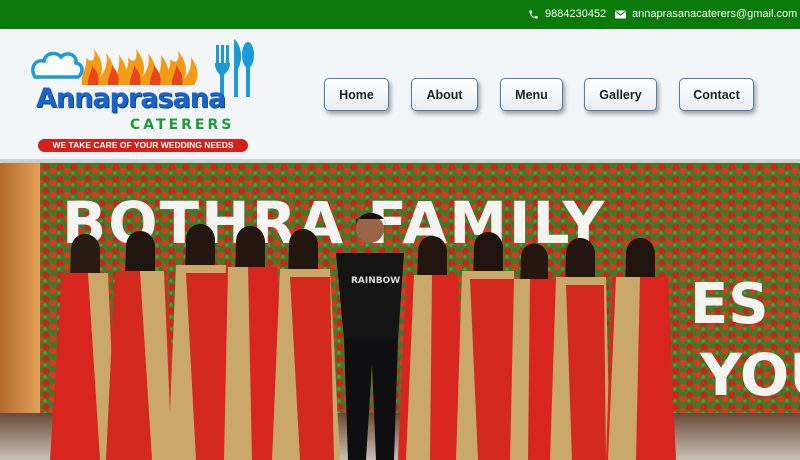 The image size is (800, 460). I want to click on logo-tagline: WE TAKE CARE OF YOUR WEDDING NEEDS, so click(143, 145).